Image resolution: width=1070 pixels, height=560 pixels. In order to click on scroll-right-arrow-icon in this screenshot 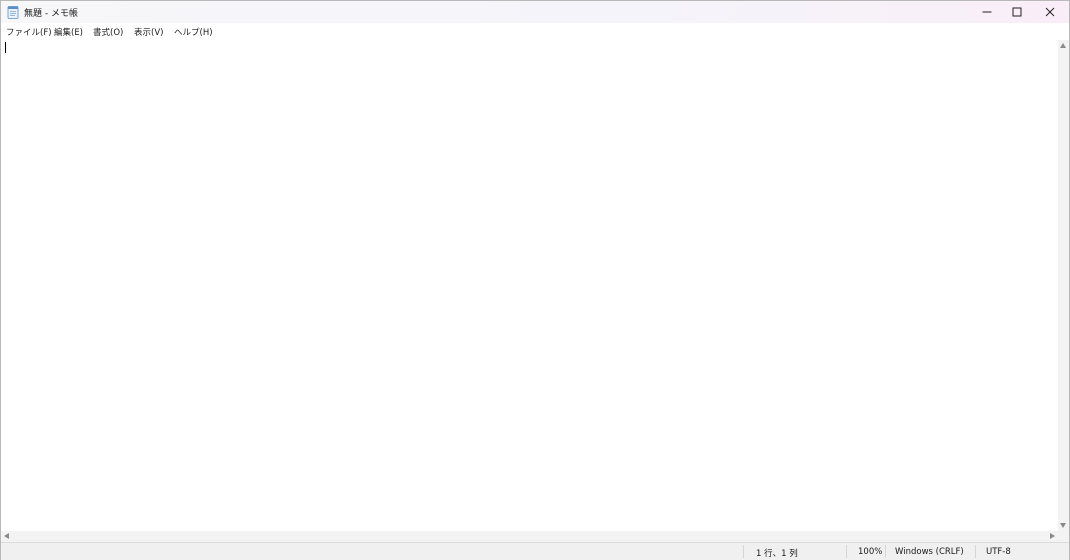, I will do `click(1052, 536)`.